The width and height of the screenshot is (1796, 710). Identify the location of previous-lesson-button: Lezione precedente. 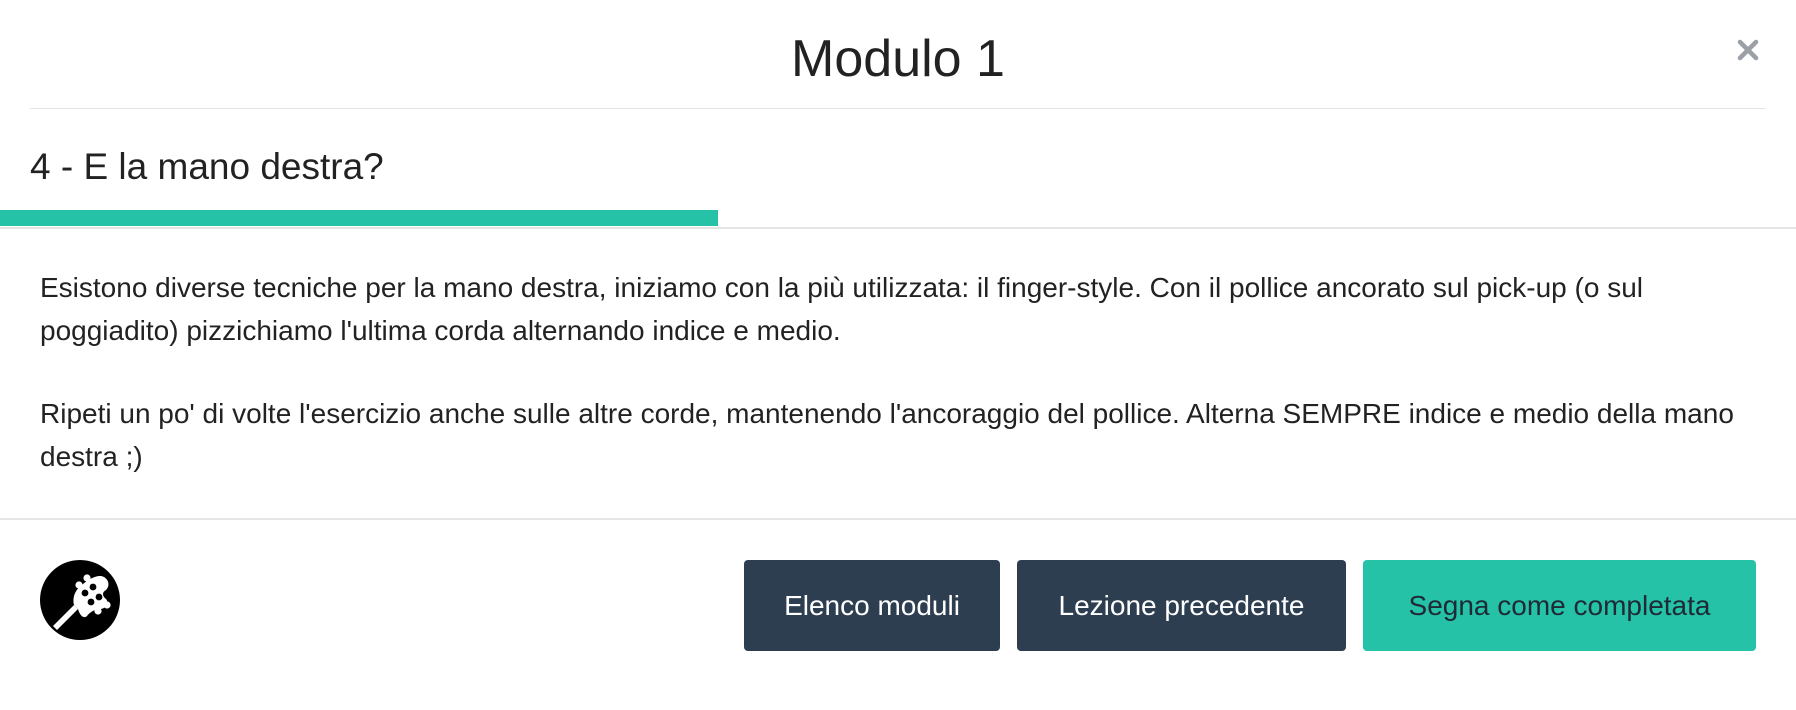
(1181, 605).